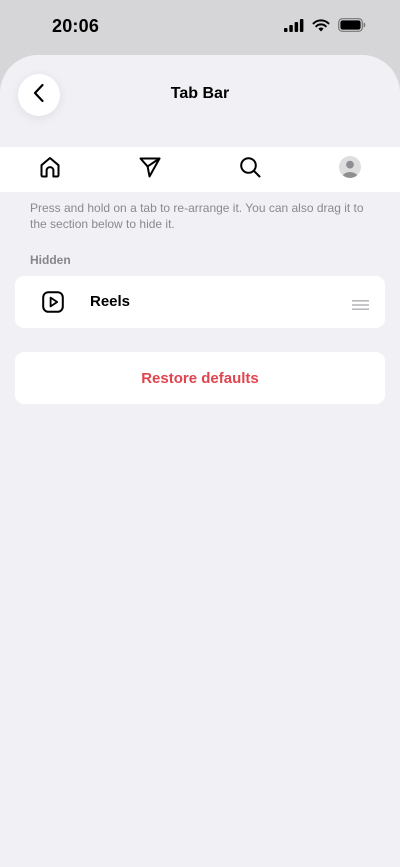 The height and width of the screenshot is (867, 400). I want to click on tab-search, so click(250, 169).